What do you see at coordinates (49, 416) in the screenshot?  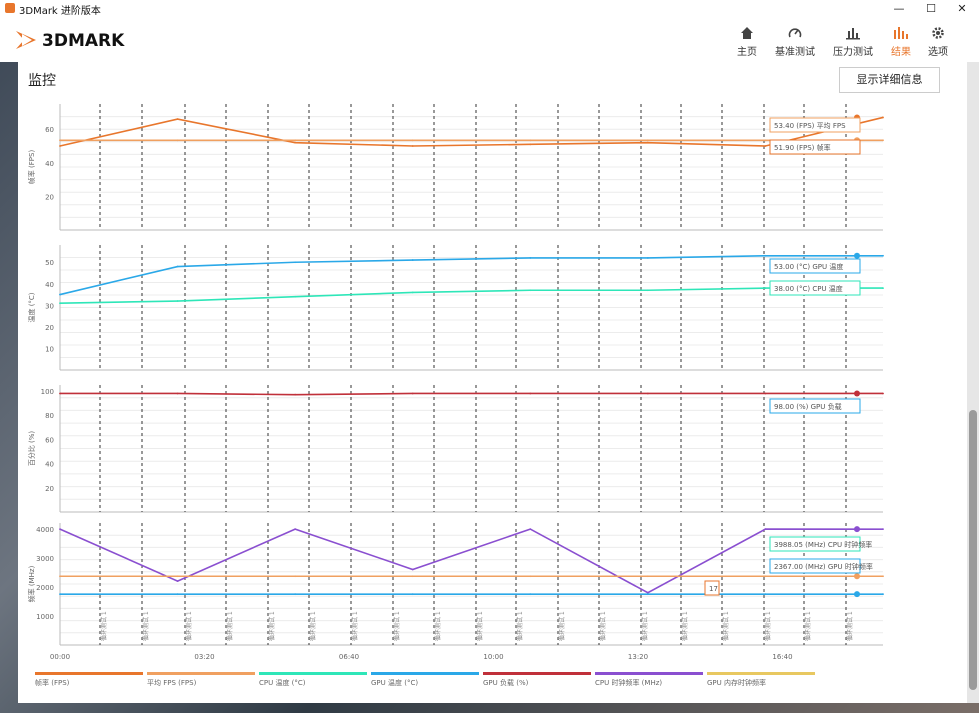 I see `y-tick-label: 80` at bounding box center [49, 416].